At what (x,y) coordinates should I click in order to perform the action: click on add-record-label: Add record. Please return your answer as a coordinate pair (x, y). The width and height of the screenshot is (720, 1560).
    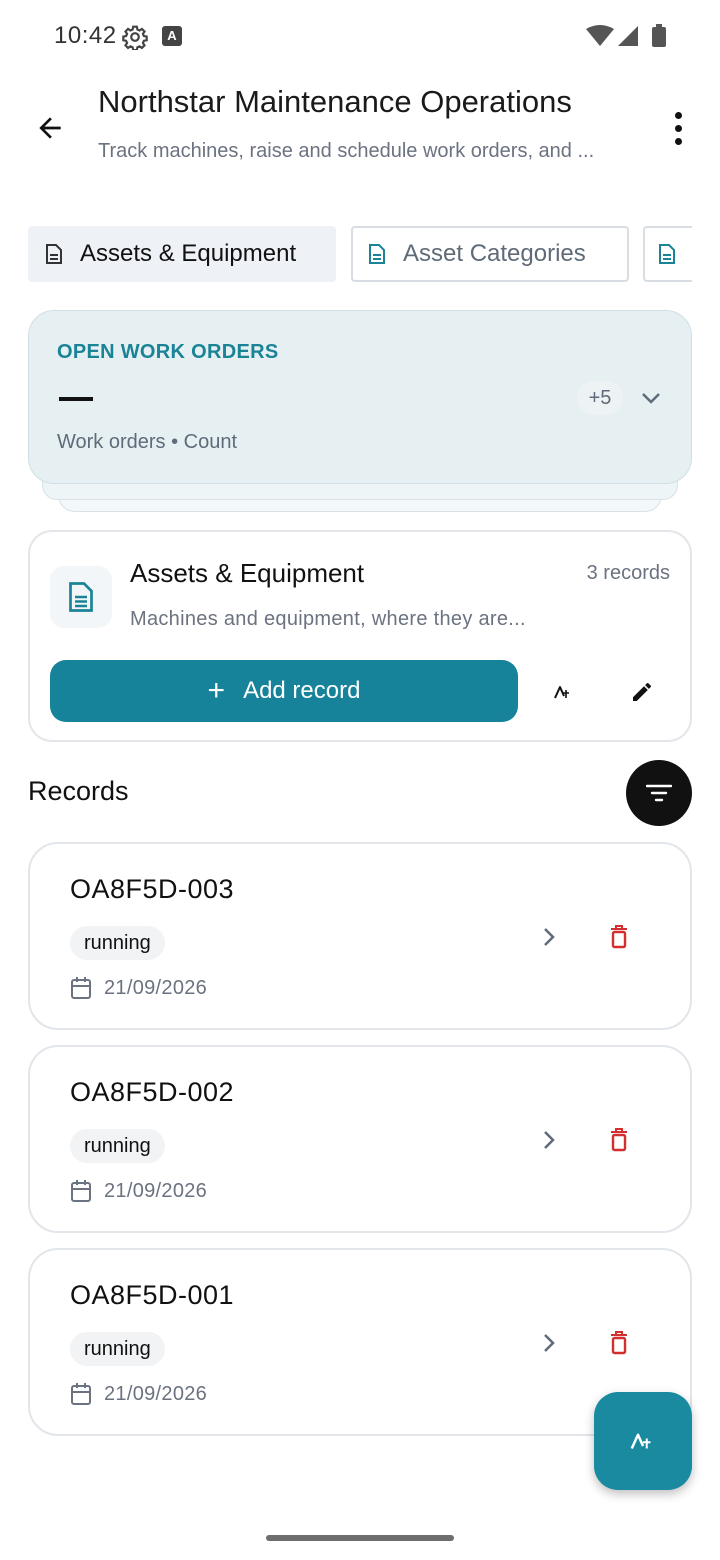
    Looking at the image, I should click on (302, 690).